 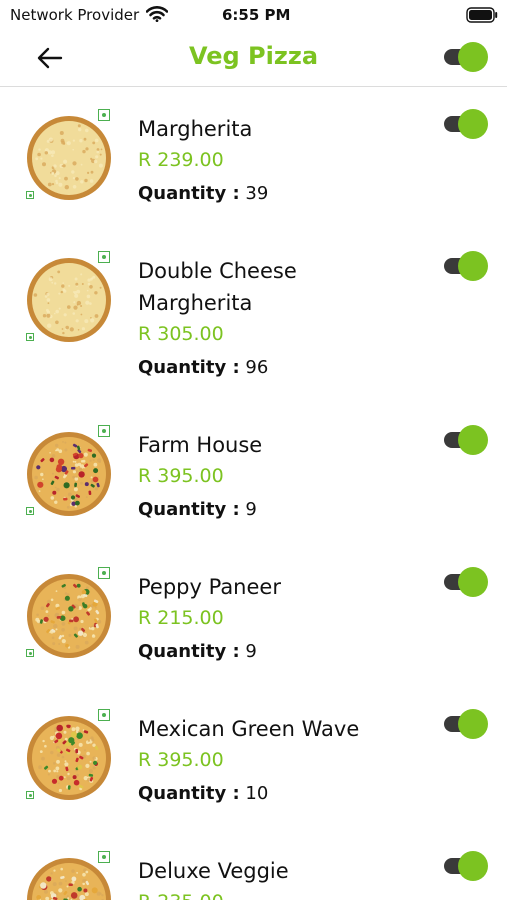 I want to click on pizza-name: Peppy Paneer, so click(x=283, y=587).